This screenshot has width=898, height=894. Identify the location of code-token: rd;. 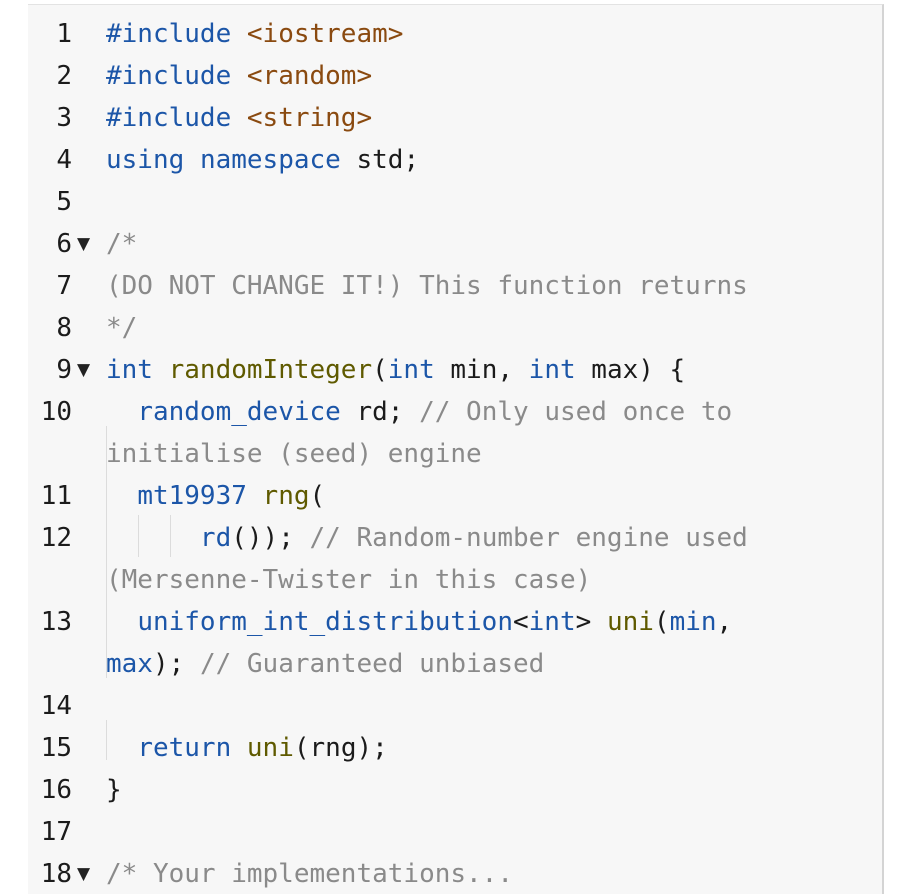
(380, 412).